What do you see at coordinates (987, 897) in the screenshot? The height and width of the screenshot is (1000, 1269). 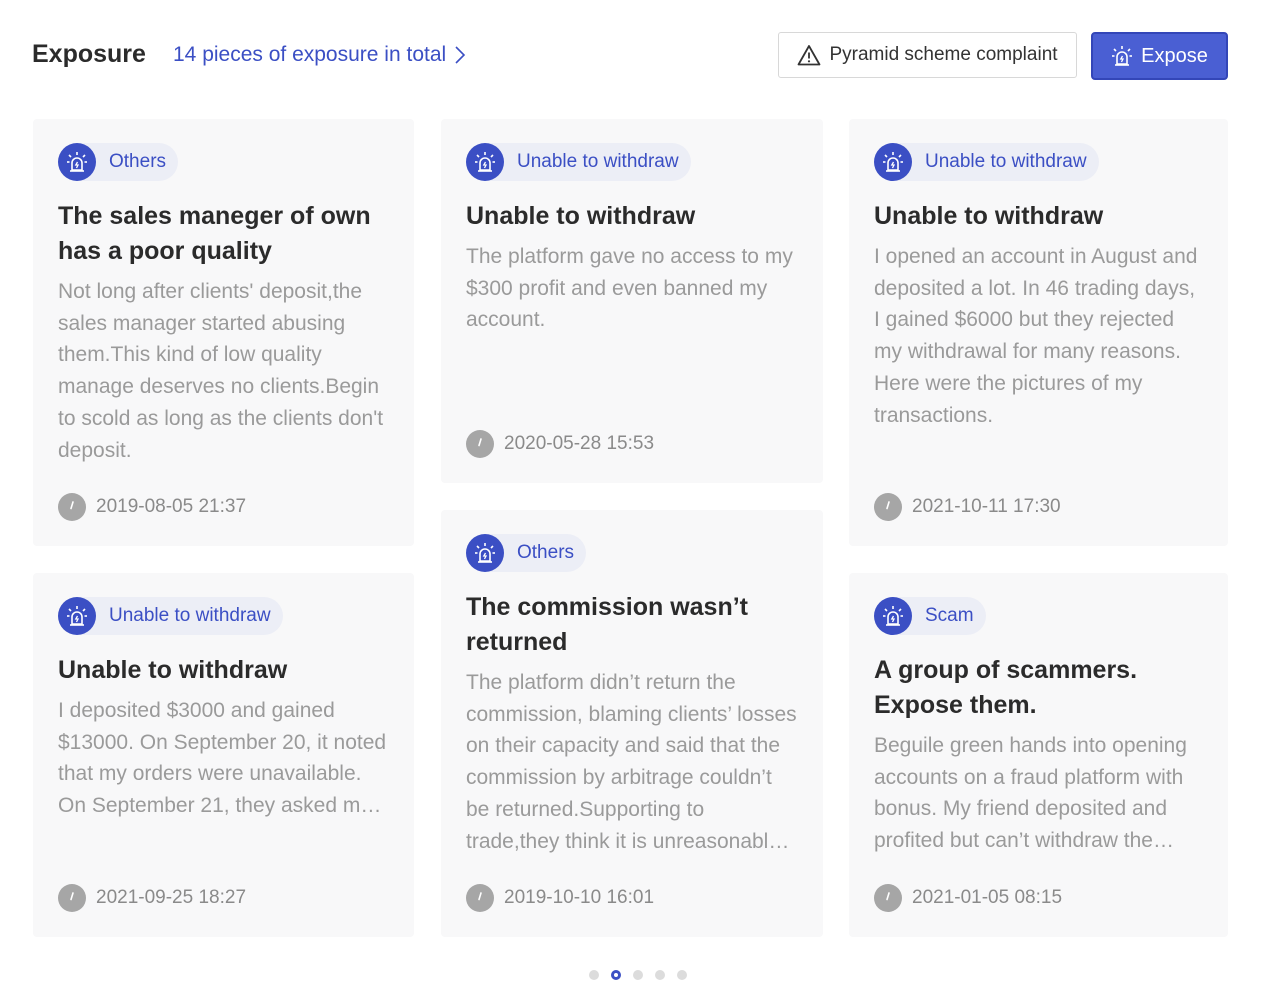 I see `card-date-text: 2021-01-05 08:15` at bounding box center [987, 897].